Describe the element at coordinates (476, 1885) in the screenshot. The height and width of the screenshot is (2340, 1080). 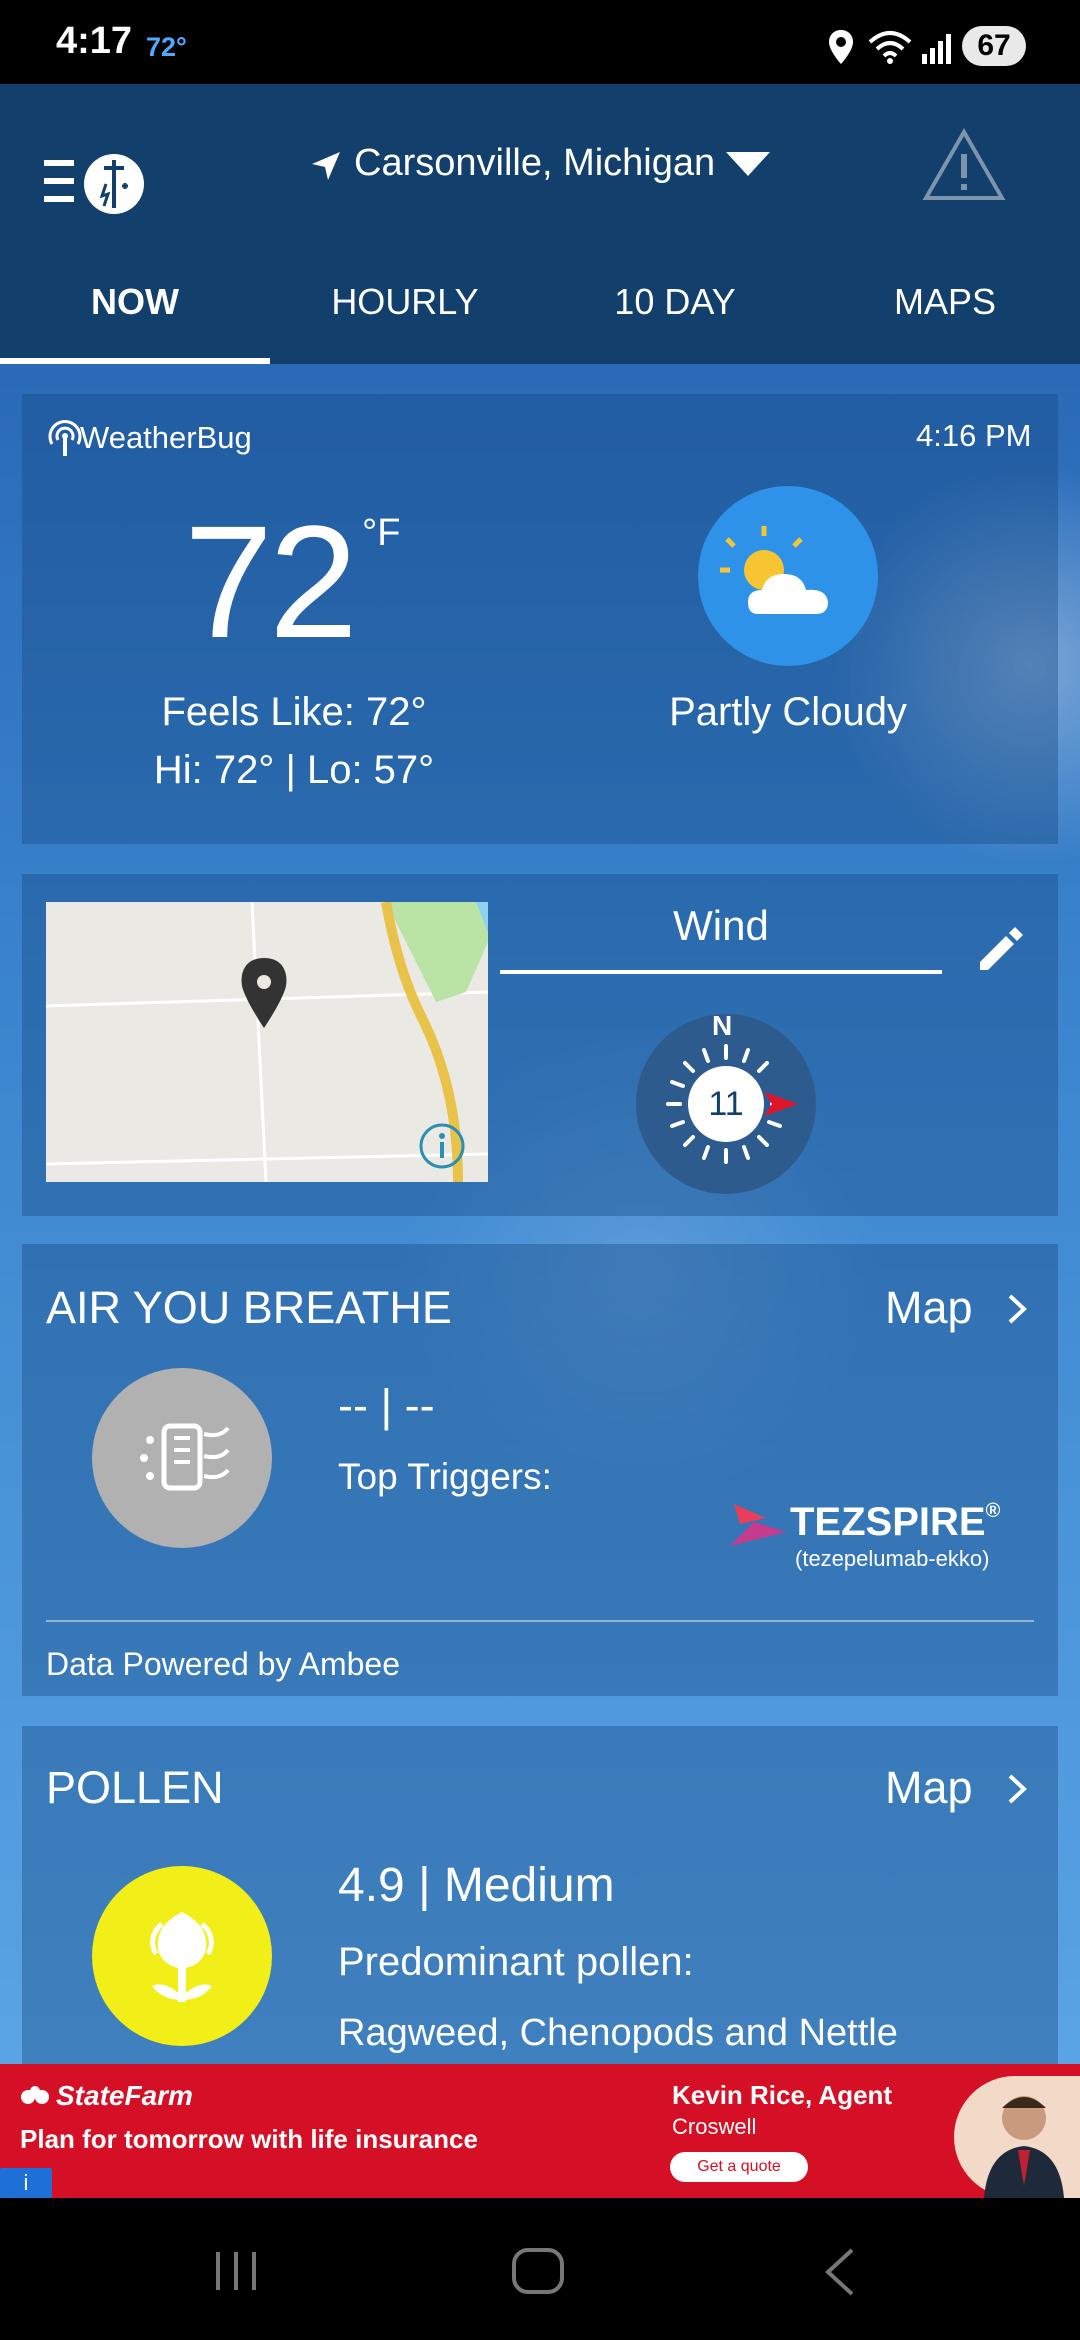
I see `pollen-value: 4.9 | Medium` at that location.